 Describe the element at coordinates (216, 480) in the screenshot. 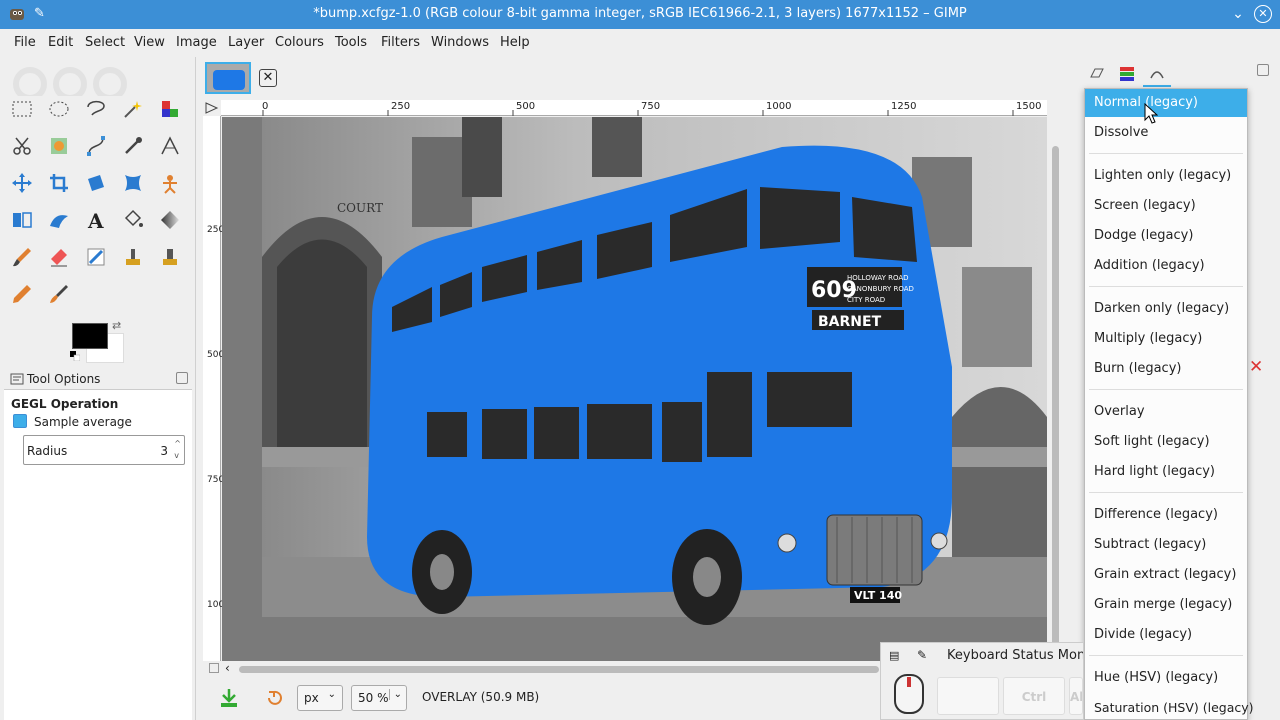

I see `ruler-label: 750` at that location.